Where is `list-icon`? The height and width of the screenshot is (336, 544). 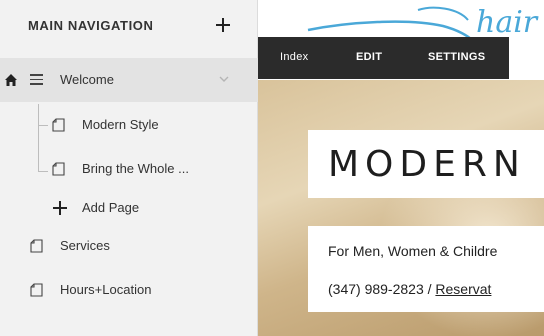 list-icon is located at coordinates (36, 79).